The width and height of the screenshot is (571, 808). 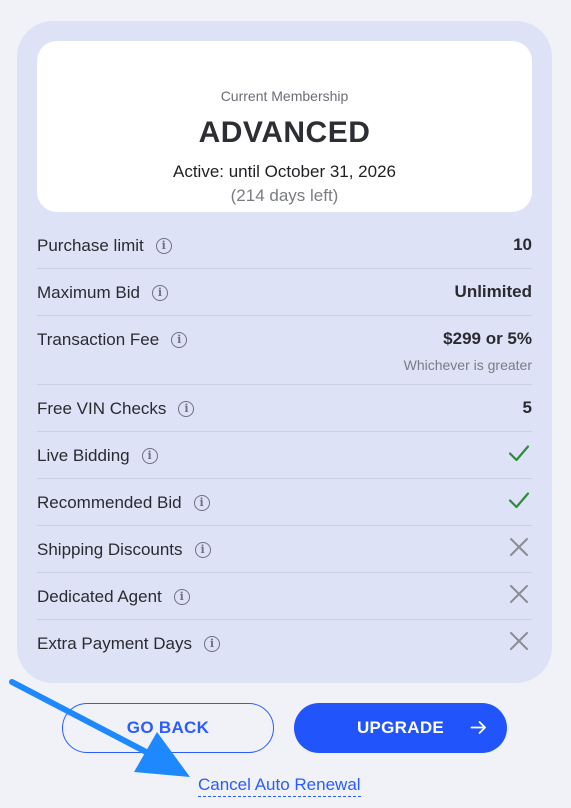 I want to click on feature-label: Dedicated Agent, so click(x=99, y=596).